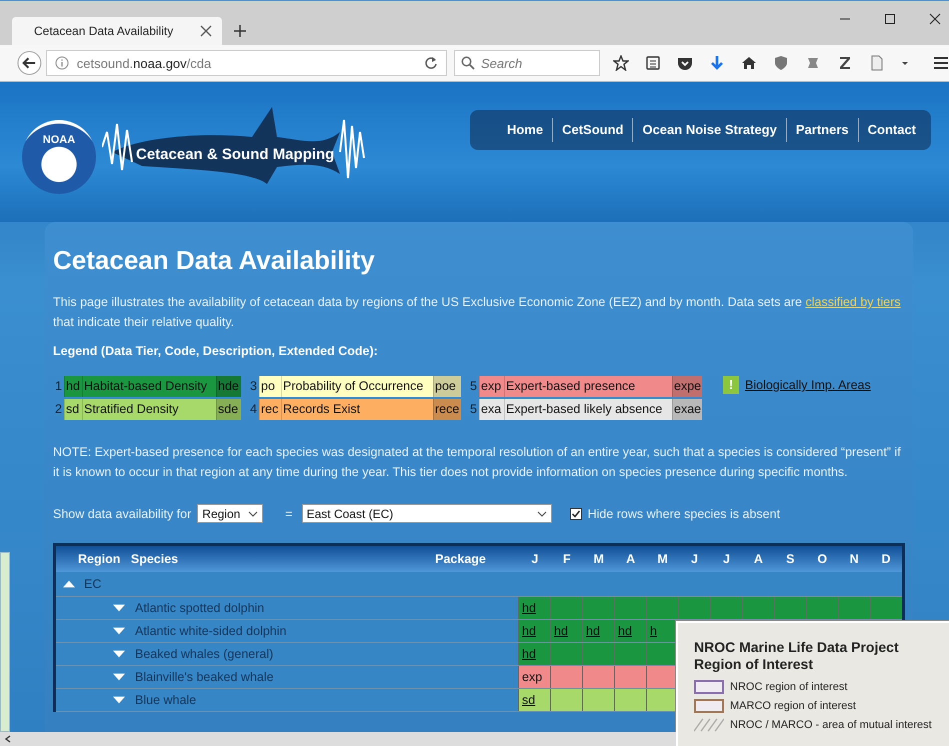 The image size is (949, 746). I want to click on species-name: Blue whale, so click(165, 700).